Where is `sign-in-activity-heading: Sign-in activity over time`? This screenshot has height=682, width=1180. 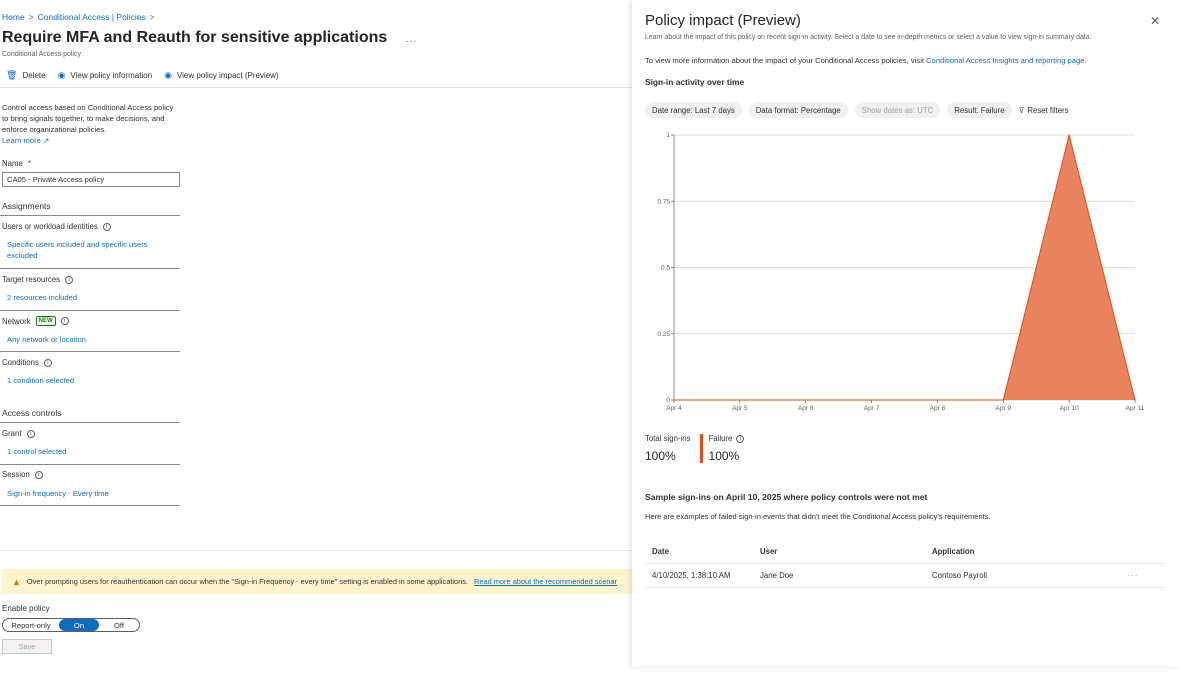
sign-in-activity-heading: Sign-in activity over time is located at coordinates (695, 82).